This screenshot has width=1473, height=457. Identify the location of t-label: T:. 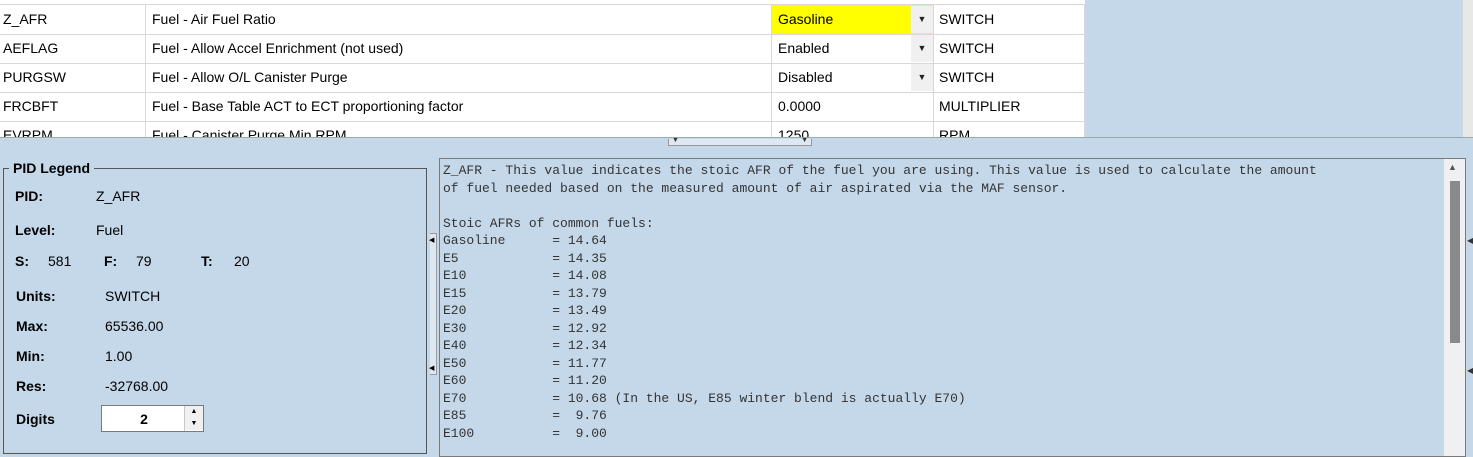
(207, 261).